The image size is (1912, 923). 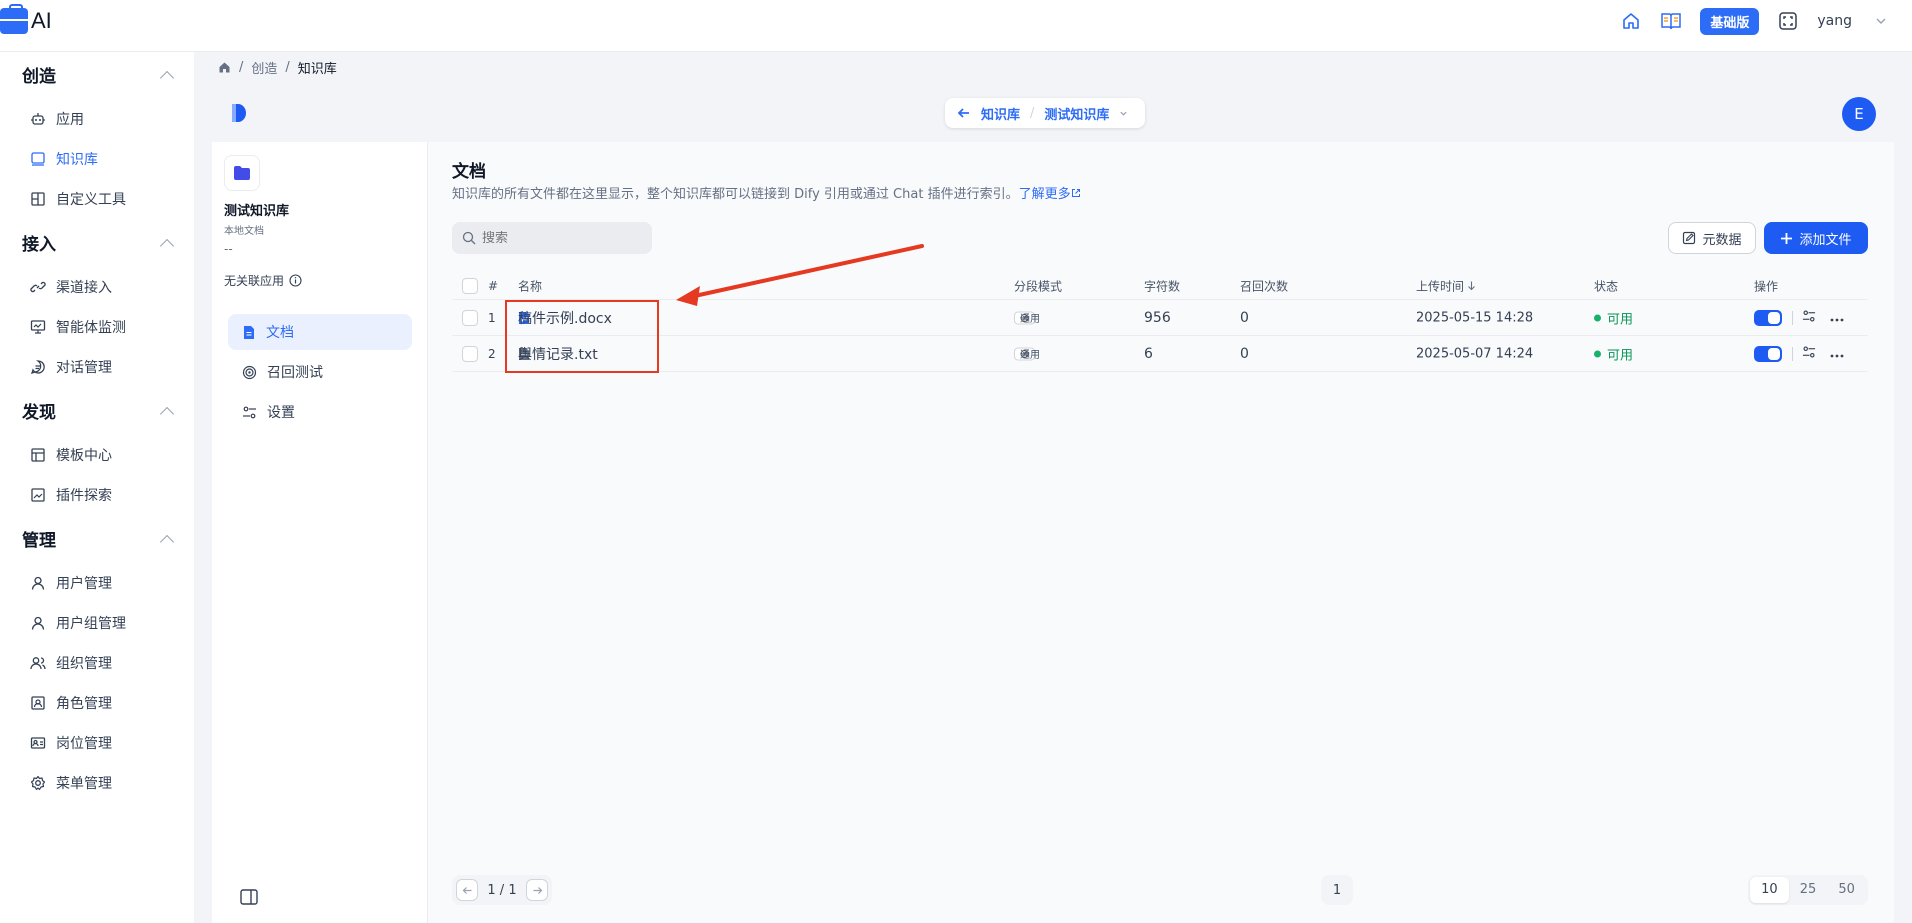 What do you see at coordinates (1475, 317) in the screenshot?
I see `row-upload-time: 2025-05-15 14:28` at bounding box center [1475, 317].